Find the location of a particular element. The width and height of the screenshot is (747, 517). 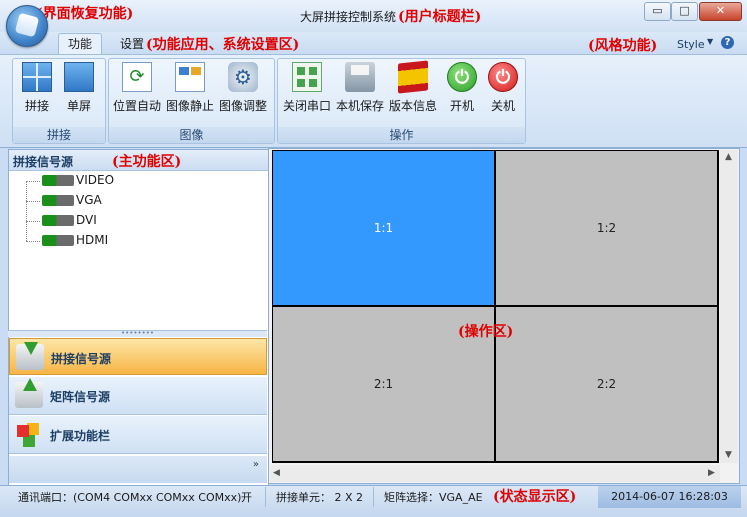

status-port-state: 开 is located at coordinates (246, 497).